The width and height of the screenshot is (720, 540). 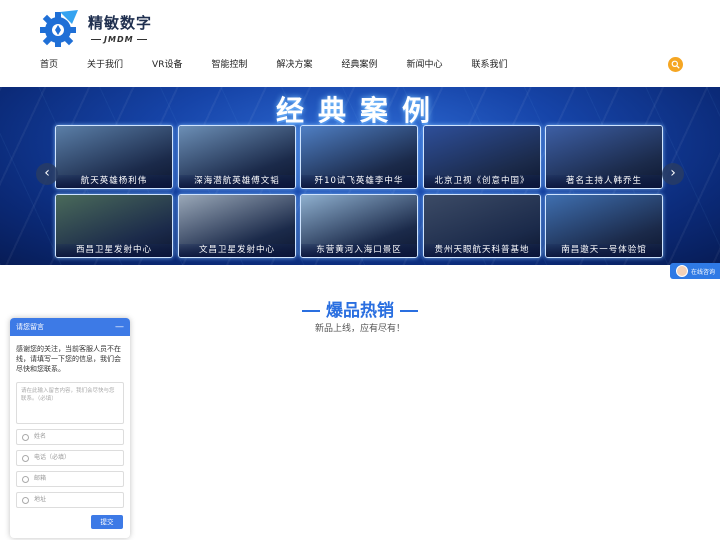 What do you see at coordinates (59, 28) in the screenshot?
I see `gear-logo-icon` at bounding box center [59, 28].